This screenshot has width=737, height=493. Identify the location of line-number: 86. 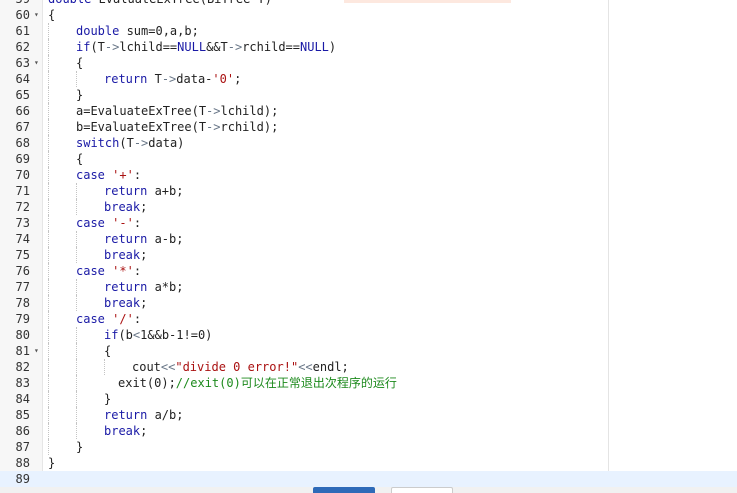
(22, 431).